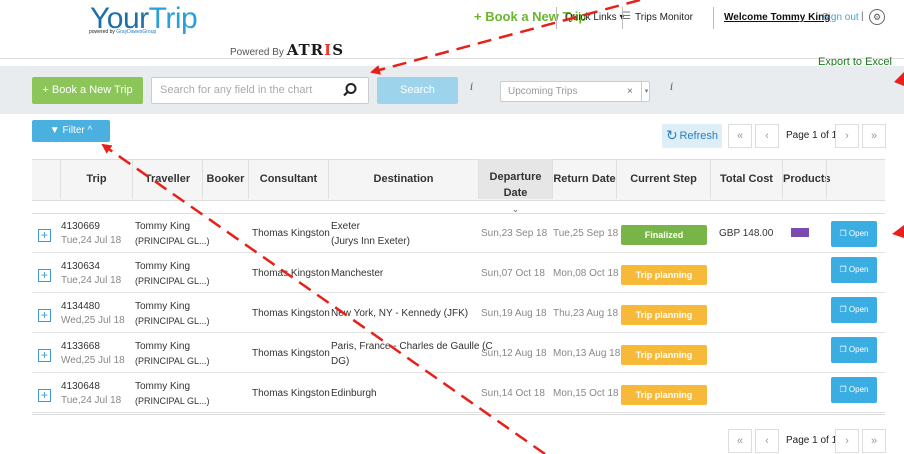 The image size is (904, 454). Describe the element at coordinates (898, 231) in the screenshot. I see `arrowhead-open` at that location.